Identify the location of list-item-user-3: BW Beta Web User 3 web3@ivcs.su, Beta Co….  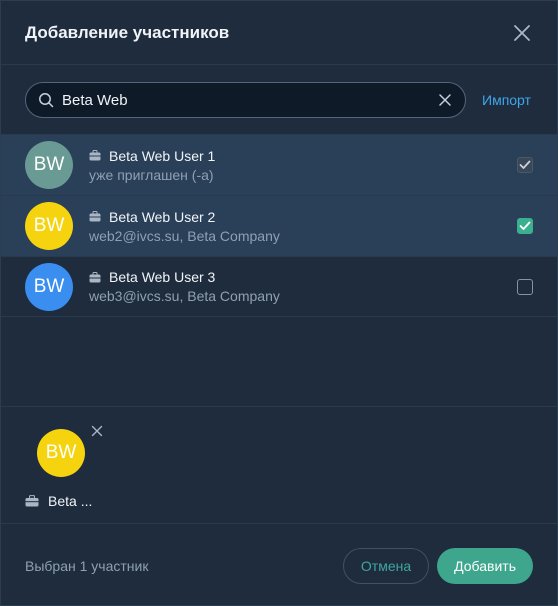
(279, 286).